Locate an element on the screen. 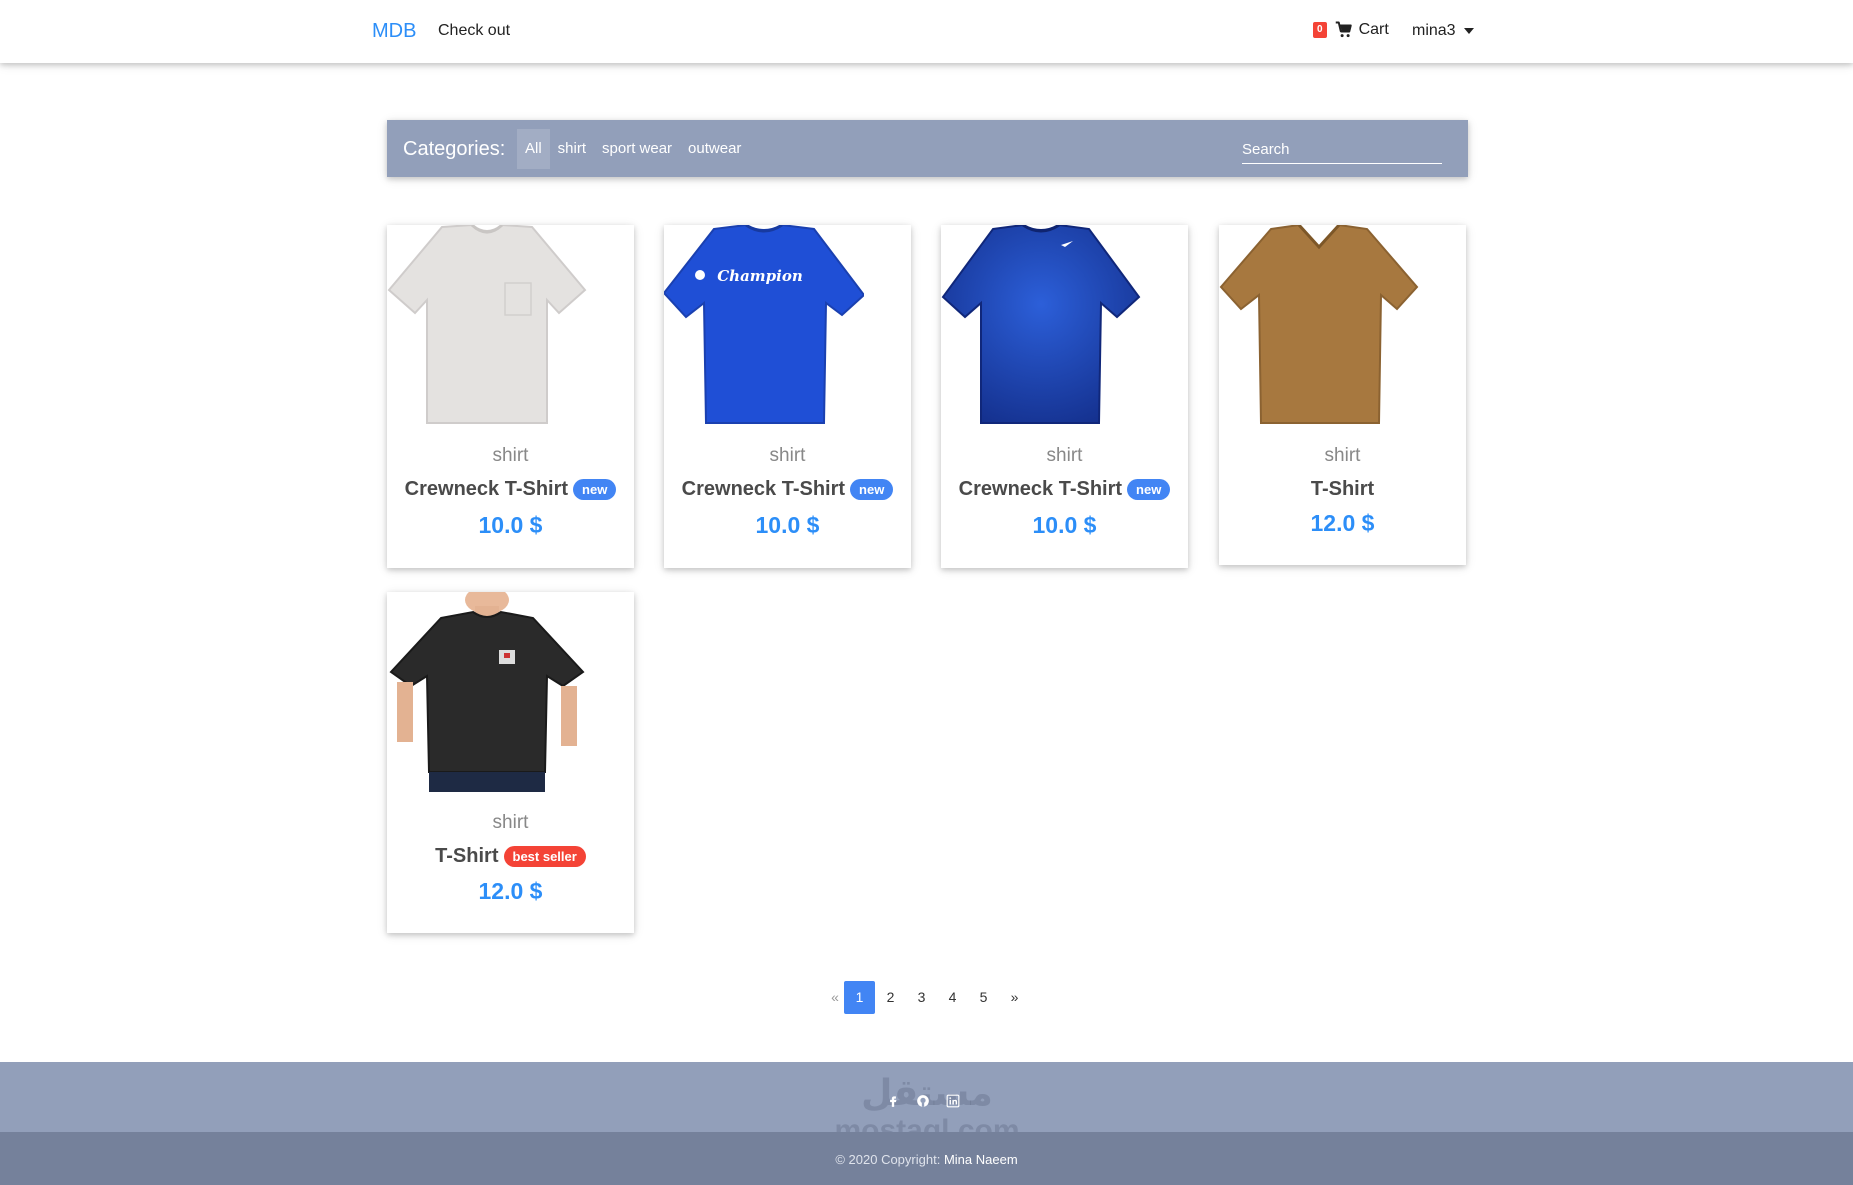 The image size is (1853, 1185). cart-link: 0 Cart is located at coordinates (1351, 30).